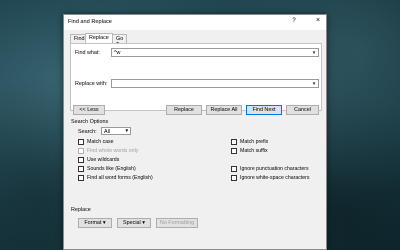  I want to click on cancel-button: Cancel, so click(302, 110).